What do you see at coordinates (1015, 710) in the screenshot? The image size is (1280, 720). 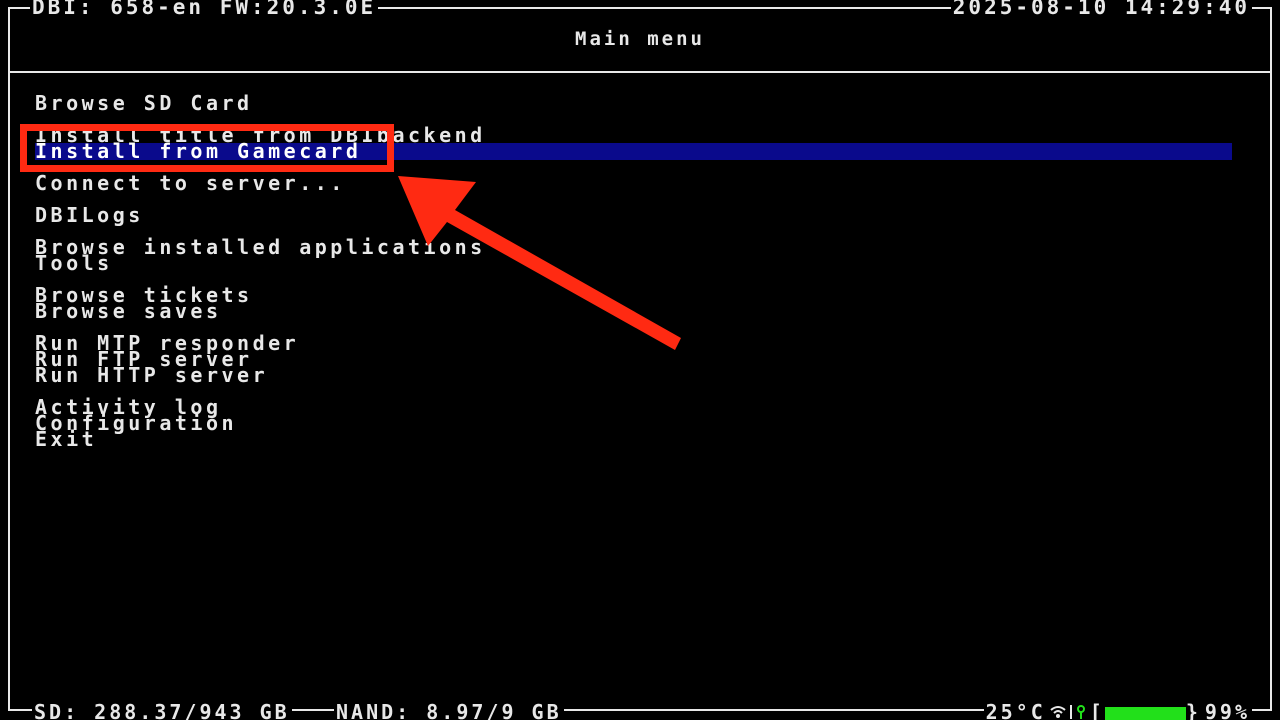 I see `temperature: 25°C` at bounding box center [1015, 710].